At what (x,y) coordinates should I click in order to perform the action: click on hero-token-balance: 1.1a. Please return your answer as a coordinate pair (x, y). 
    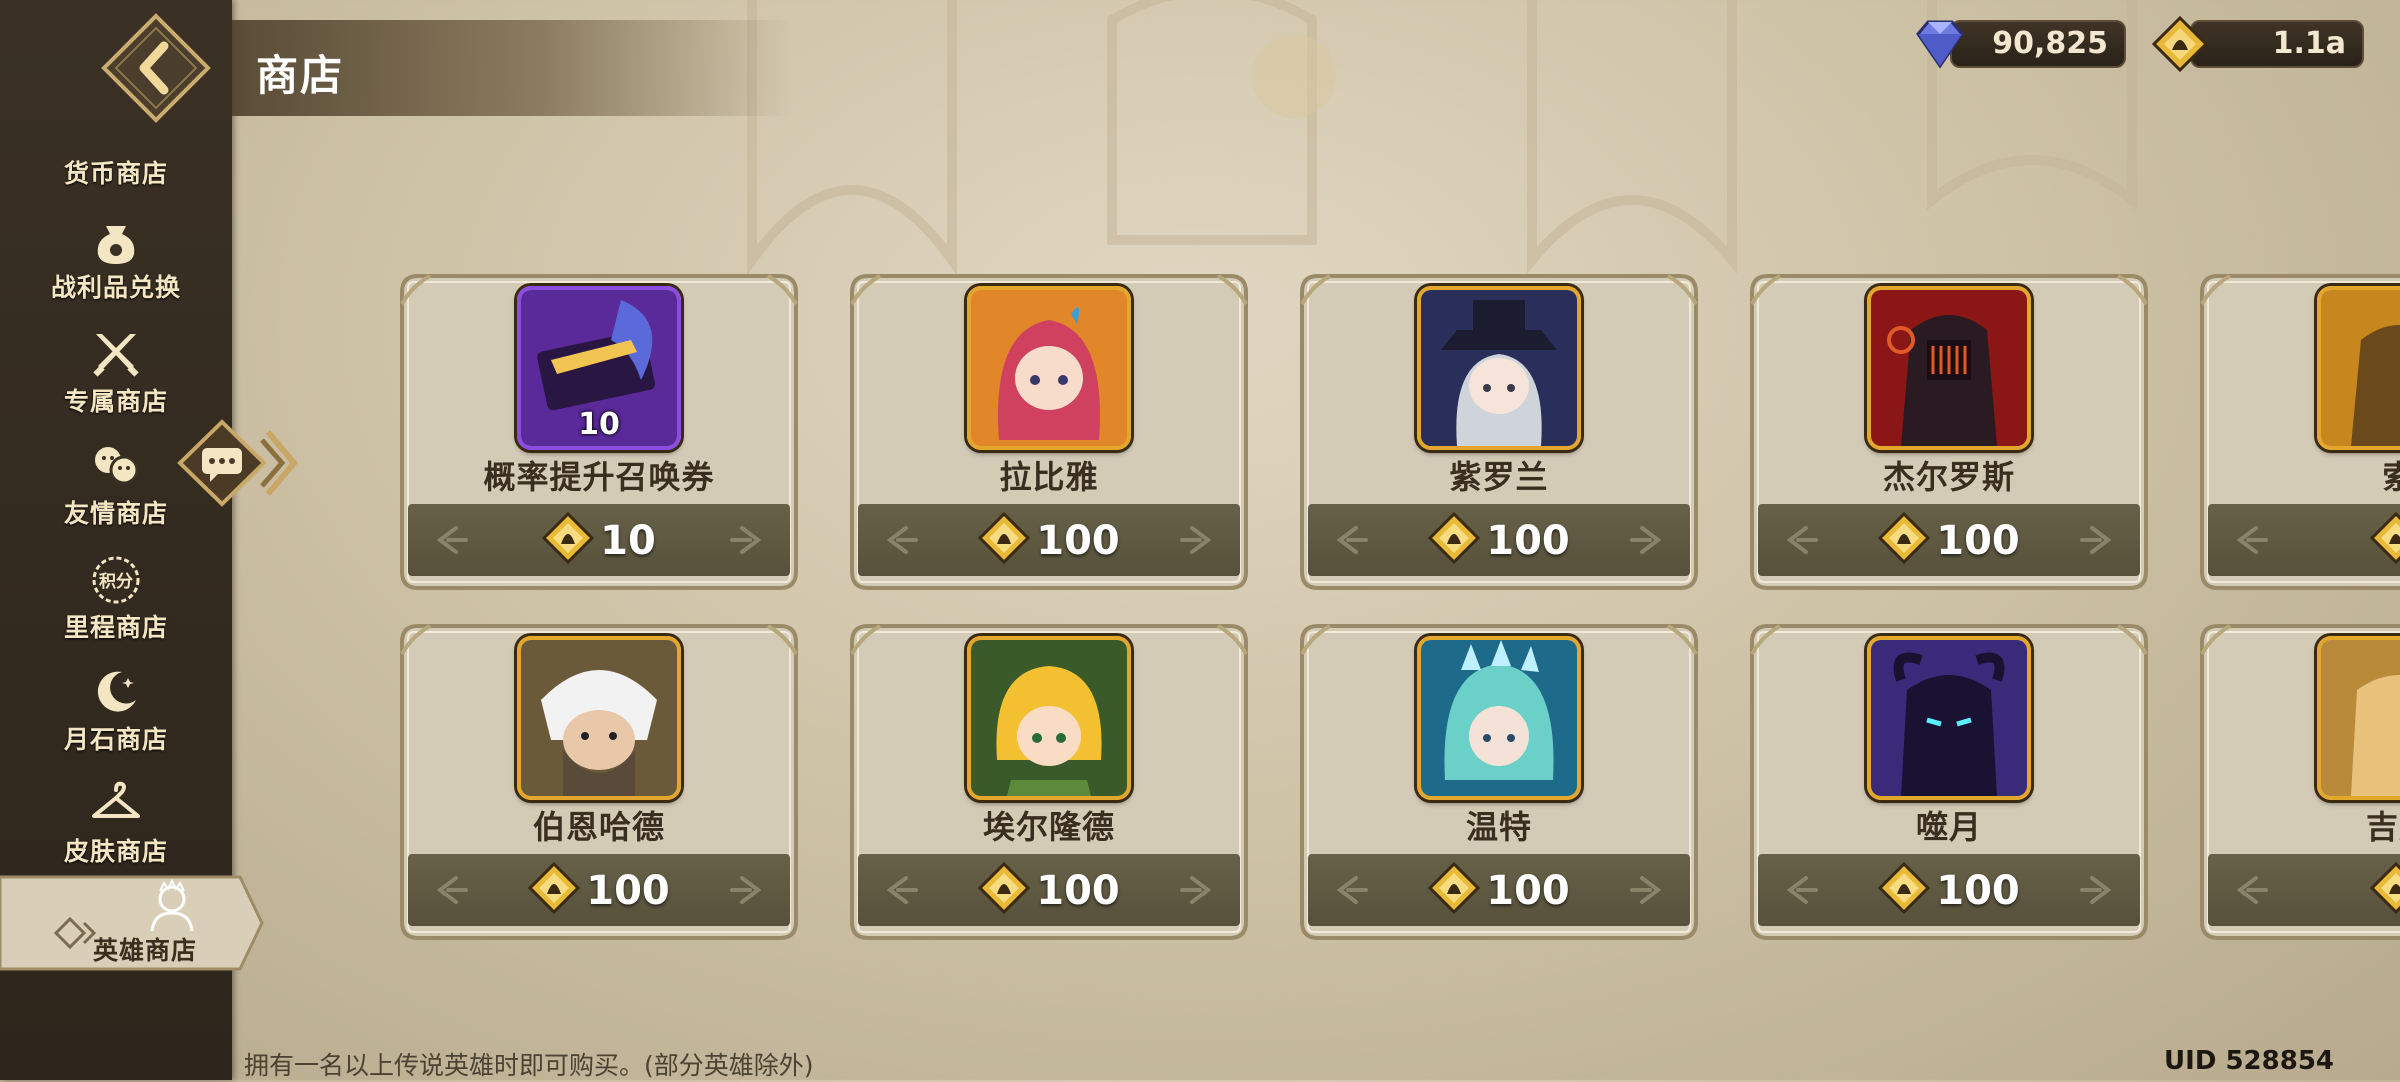
    Looking at the image, I should click on (2257, 43).